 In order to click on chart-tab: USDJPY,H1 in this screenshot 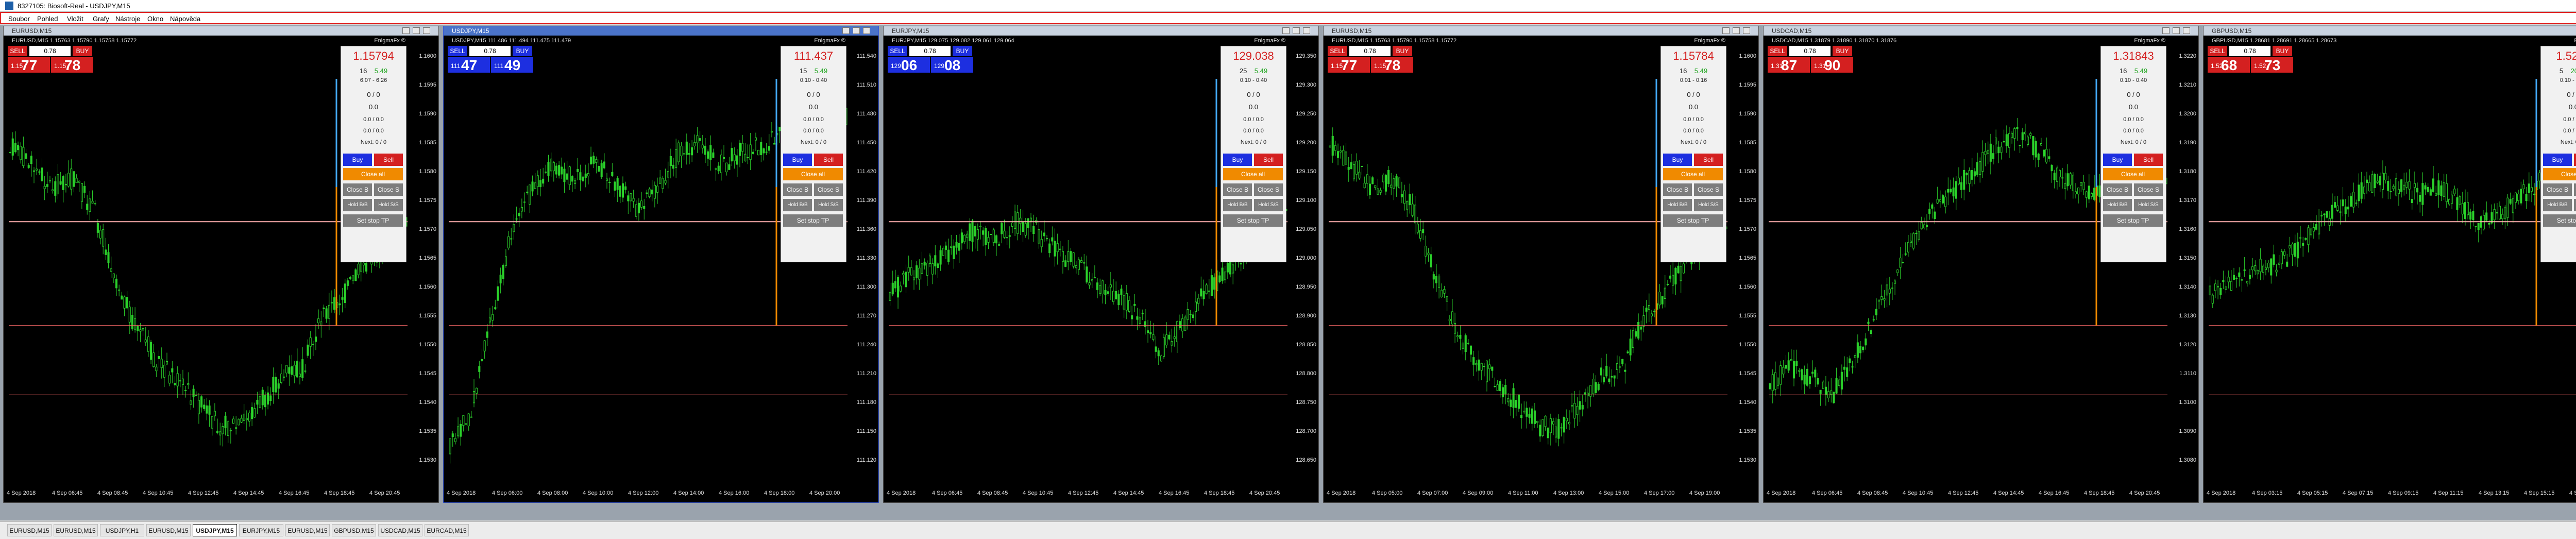, I will do `click(122, 530)`.